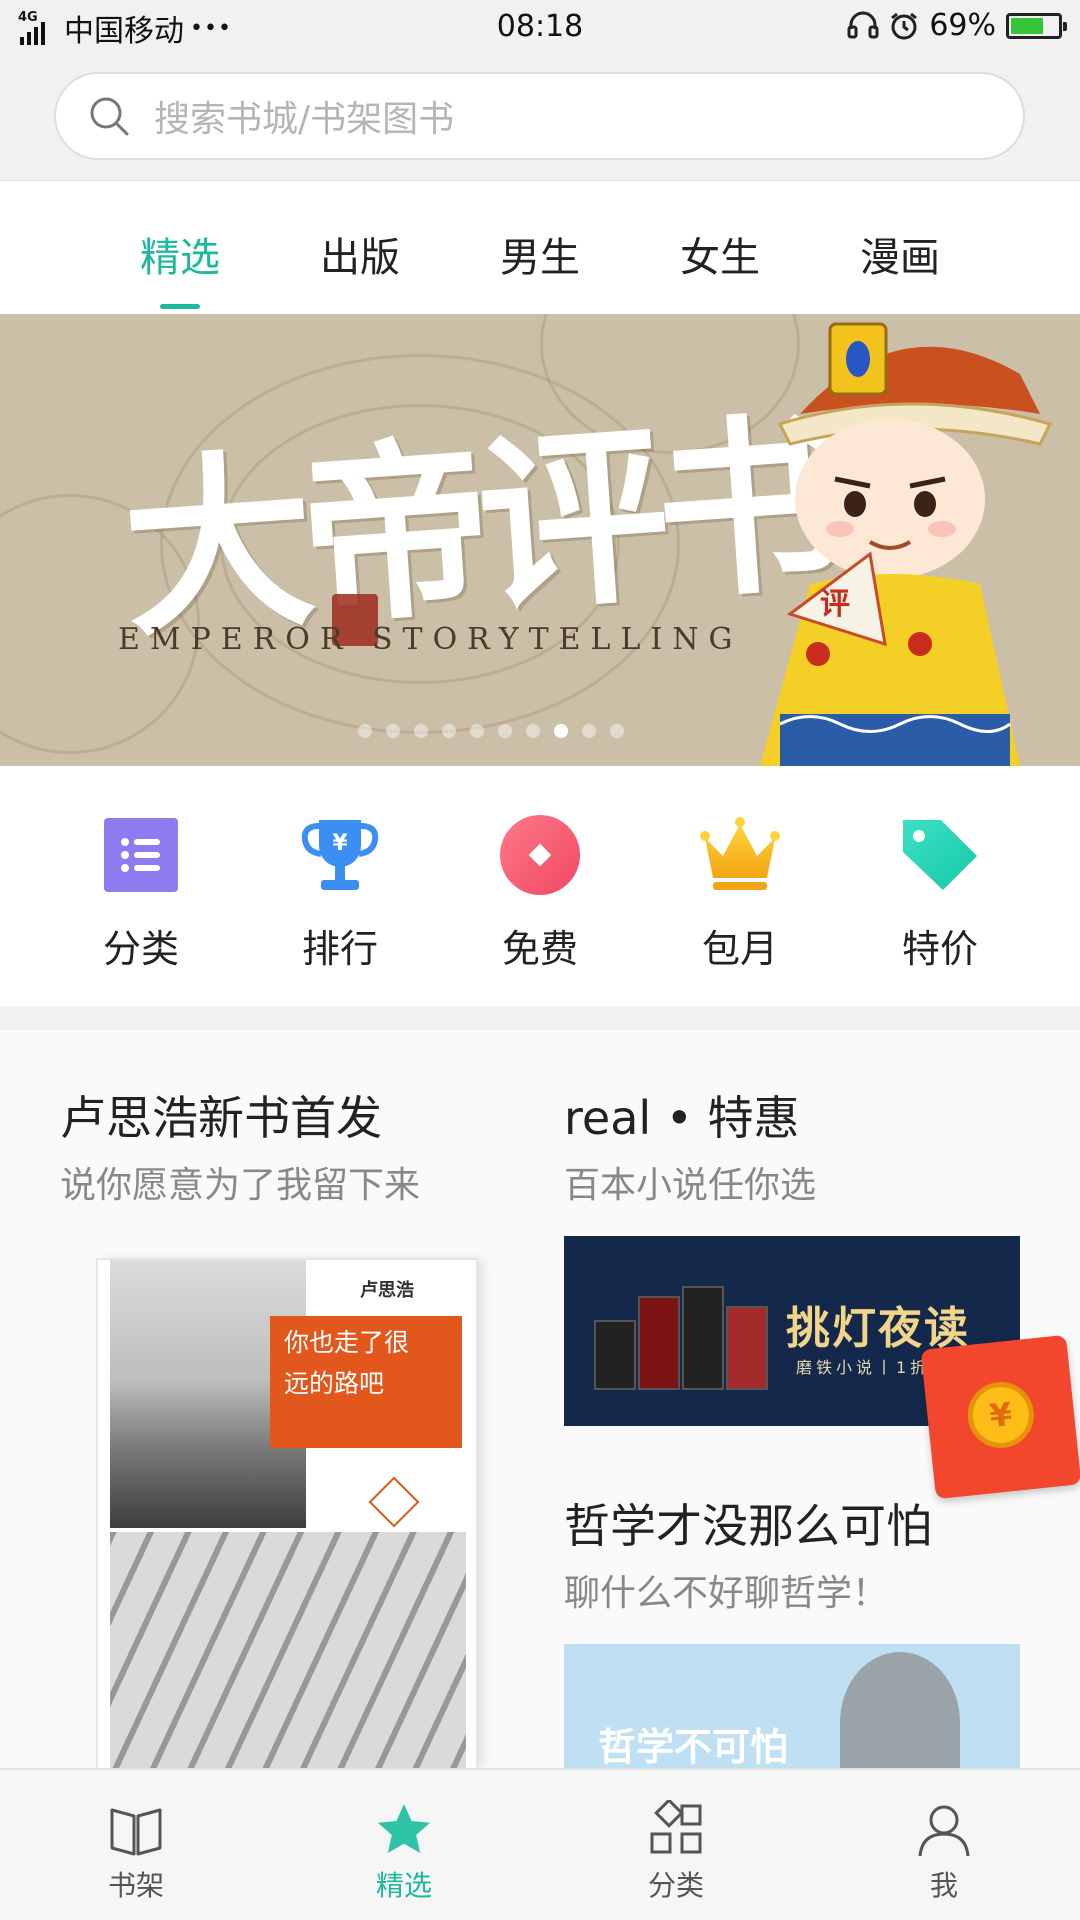  Describe the element at coordinates (540, 855) in the screenshot. I see `free-icon` at that location.